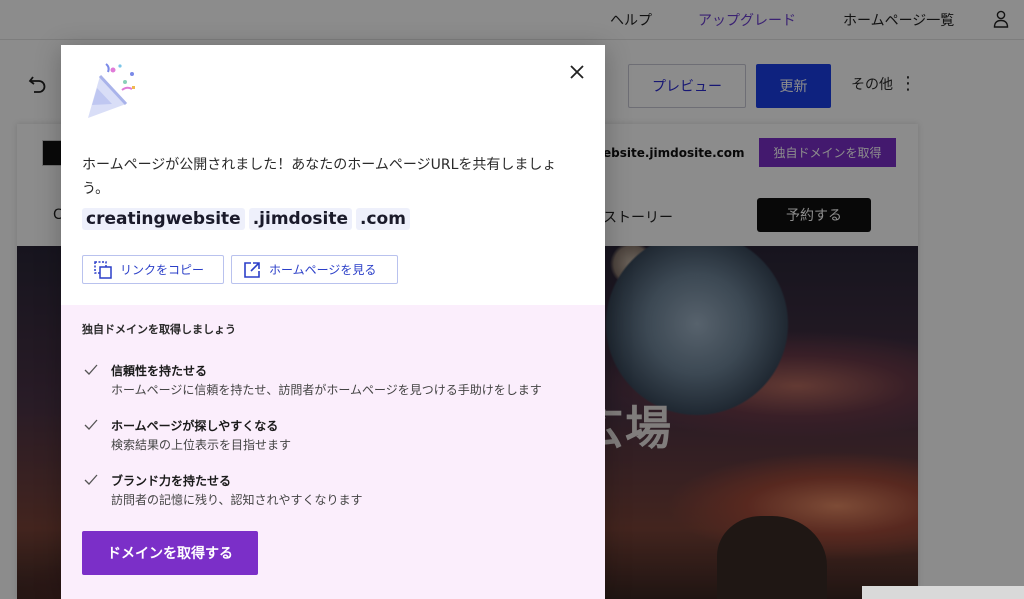 This screenshot has width=1024, height=599. I want to click on benefit-title: ホームページが探しやすくなる, so click(195, 426).